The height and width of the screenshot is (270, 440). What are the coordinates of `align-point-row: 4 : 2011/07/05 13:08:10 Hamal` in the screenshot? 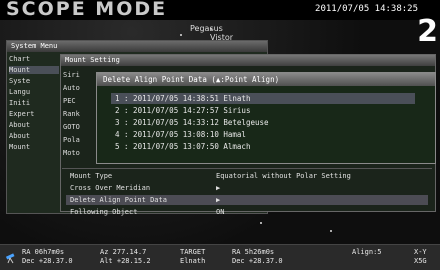 It's located at (263, 134).